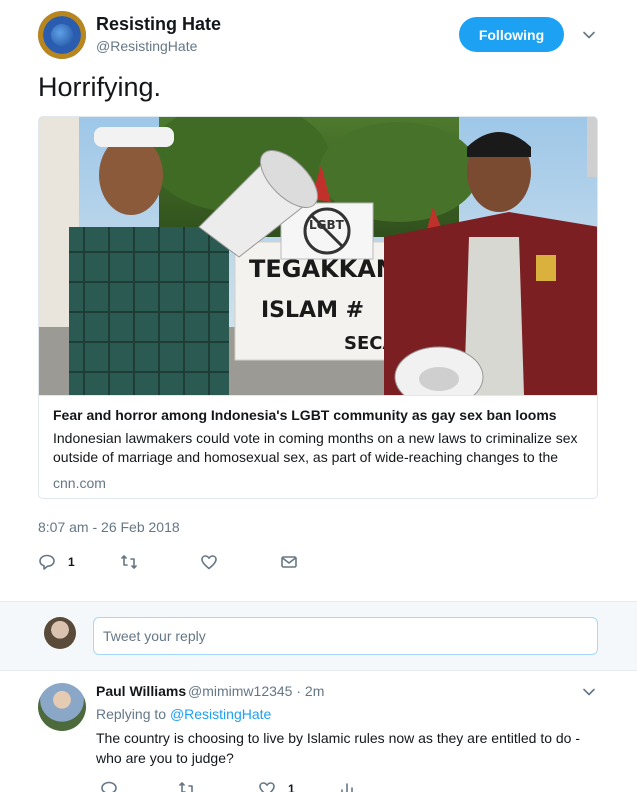 The width and height of the screenshot is (637, 792). I want to click on current-user-avatar, so click(60, 633).